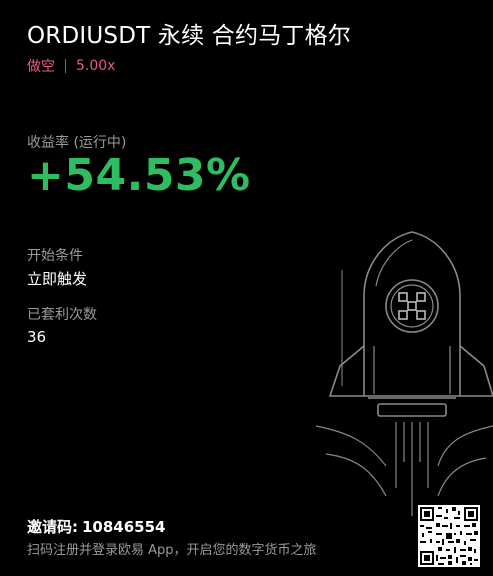  What do you see at coordinates (96, 66) in the screenshot?
I see `leverage-label: 5.00x` at bounding box center [96, 66].